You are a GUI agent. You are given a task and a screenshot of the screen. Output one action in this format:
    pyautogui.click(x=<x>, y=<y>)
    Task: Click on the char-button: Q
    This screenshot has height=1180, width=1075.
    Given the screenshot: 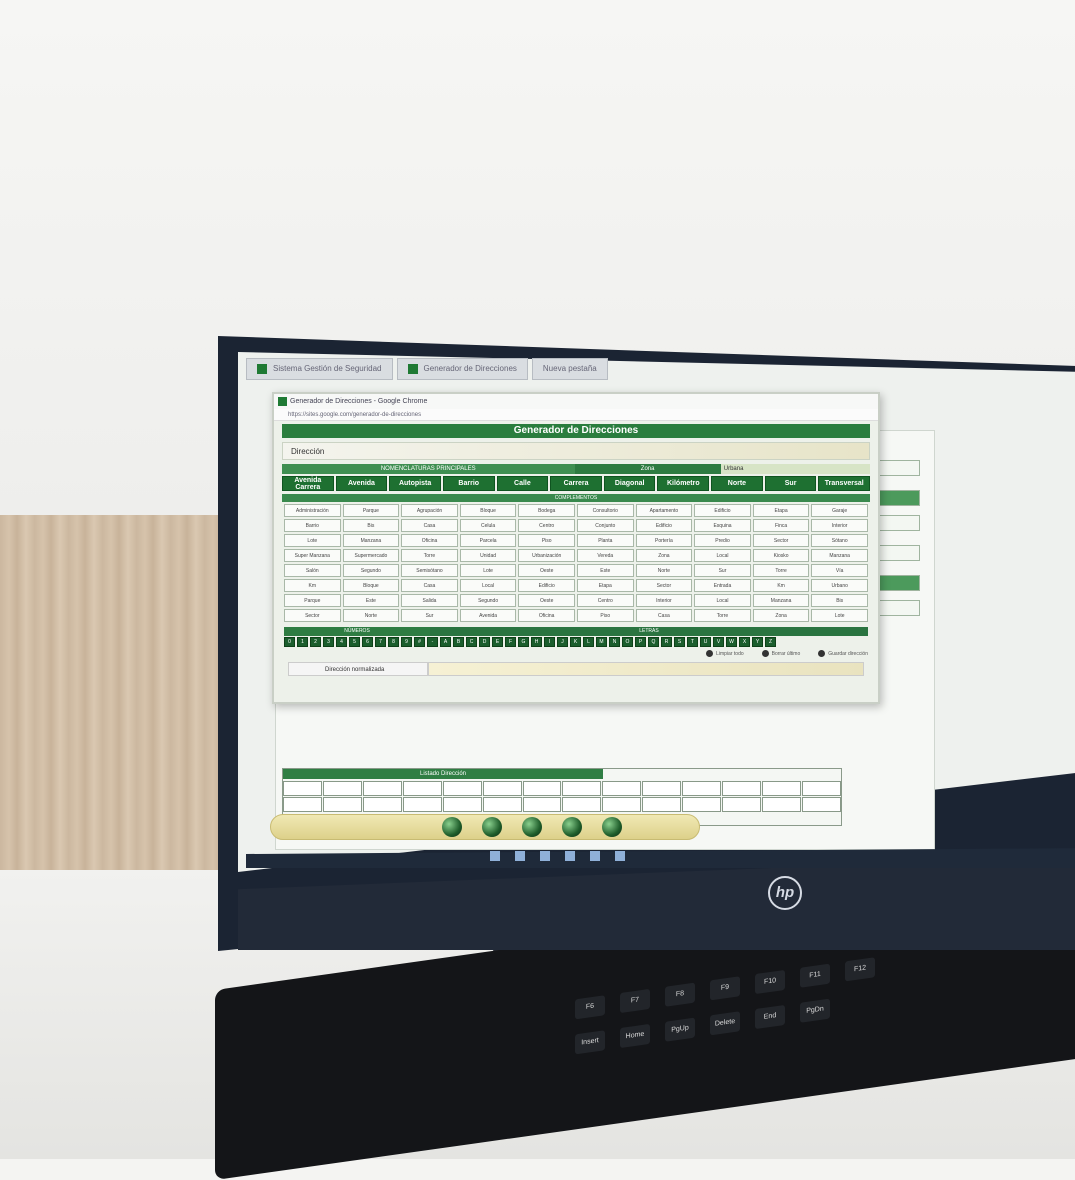 What is the action you would take?
    pyautogui.click(x=653, y=642)
    